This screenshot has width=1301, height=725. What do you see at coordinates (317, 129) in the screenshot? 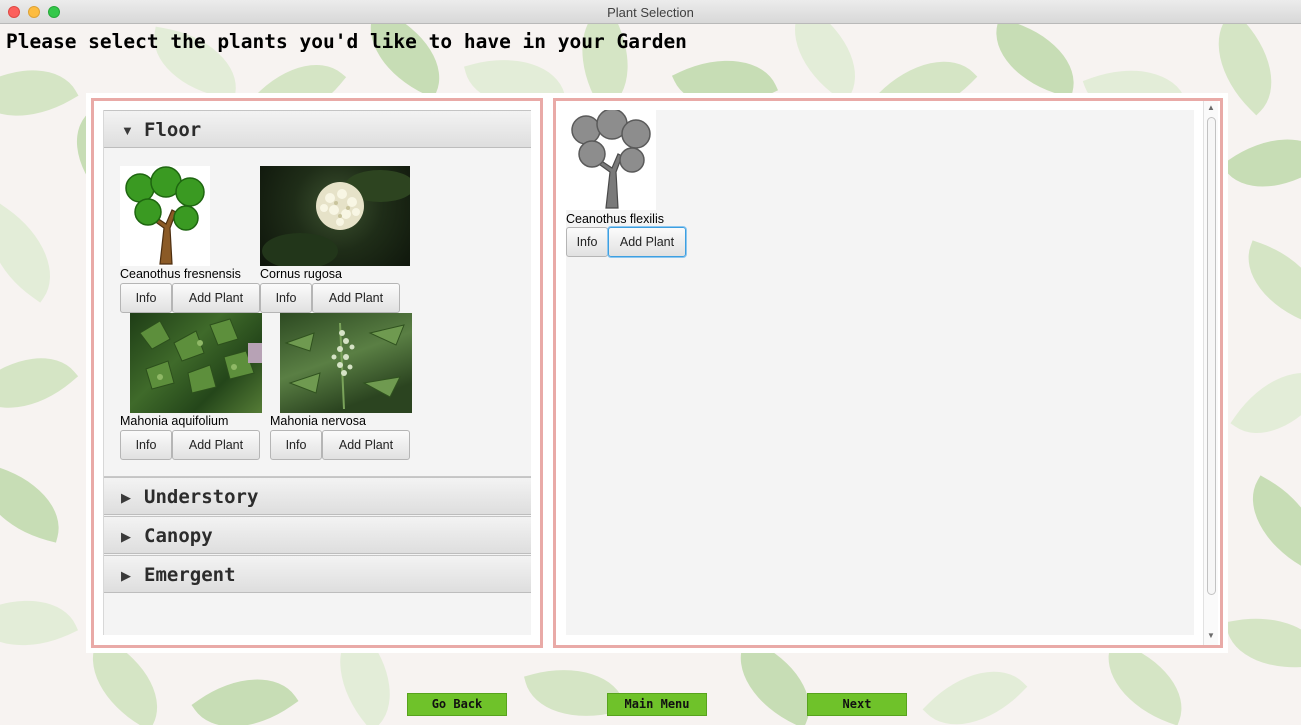
I see `accordion-header-floor: ▼ Floor` at bounding box center [317, 129].